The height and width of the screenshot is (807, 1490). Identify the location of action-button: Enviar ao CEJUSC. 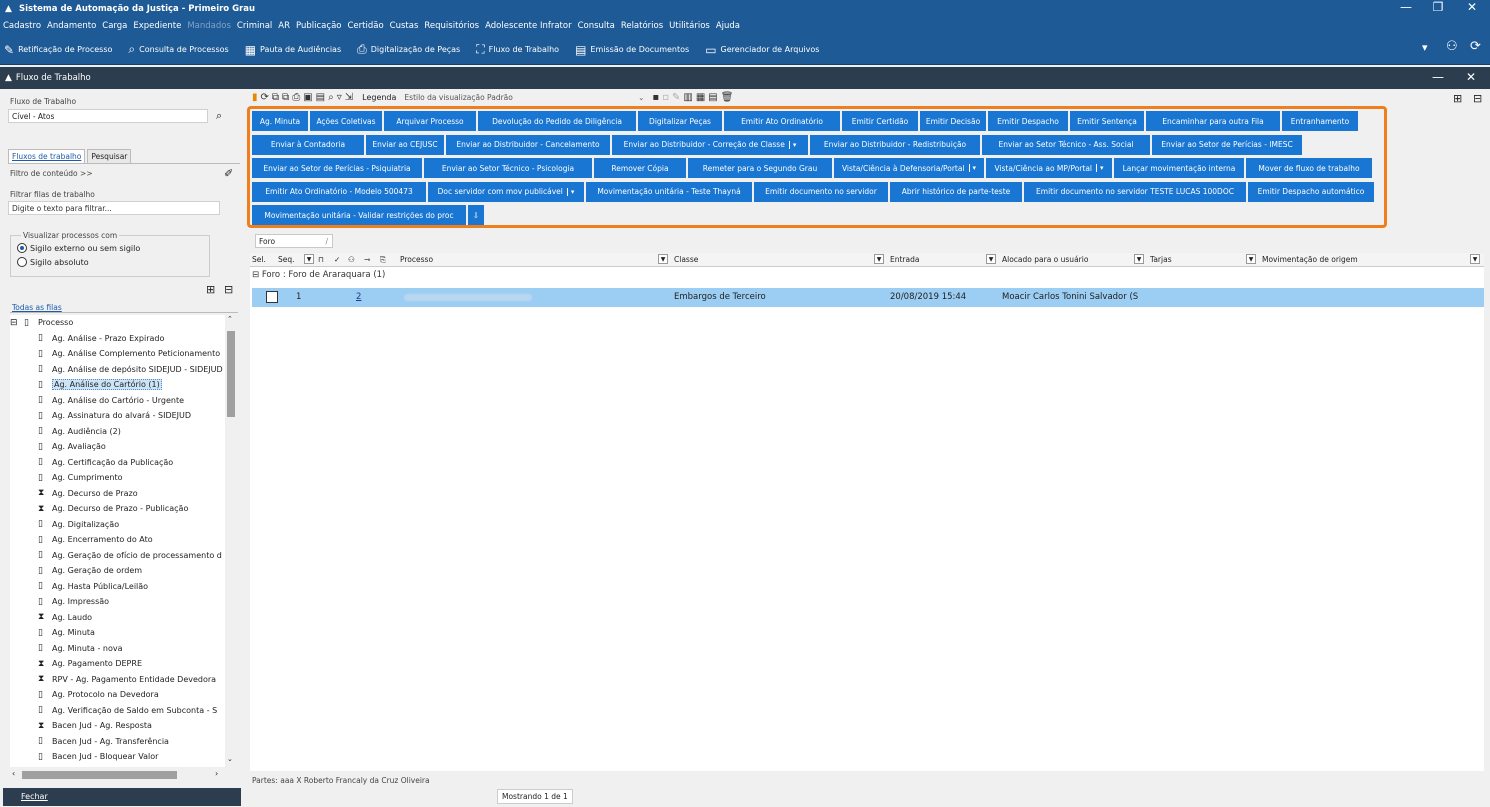
(405, 144).